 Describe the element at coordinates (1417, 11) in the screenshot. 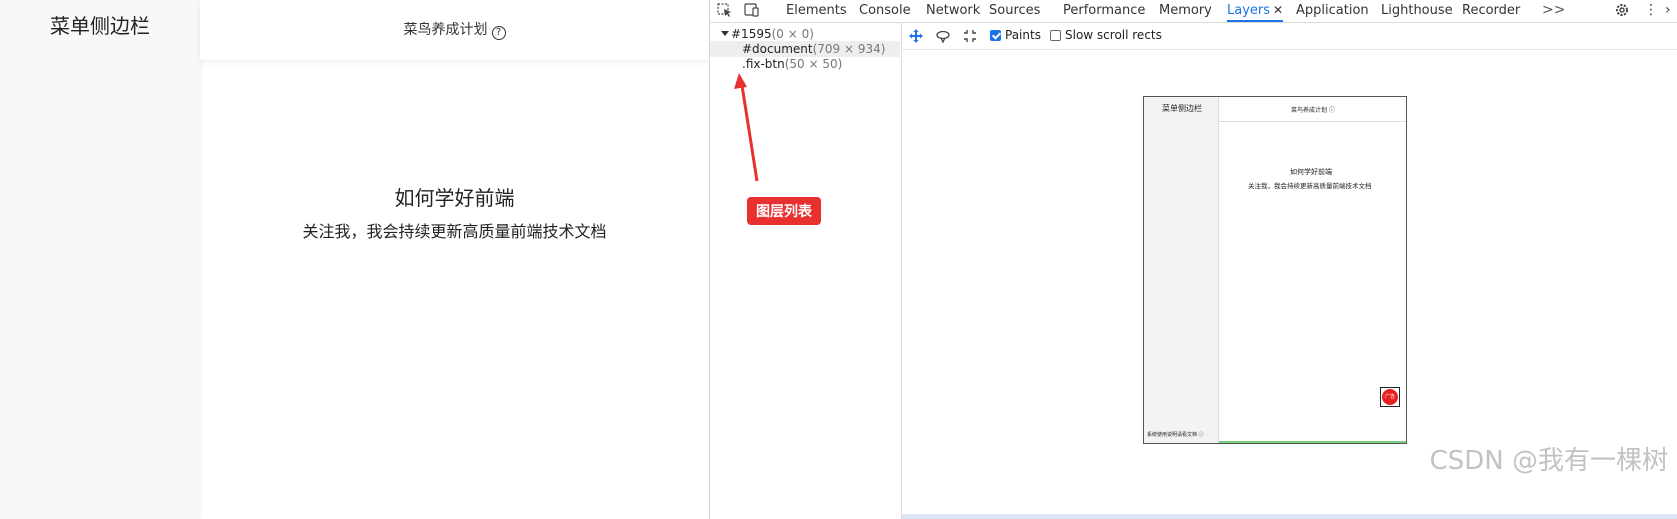

I see `tab-lighthouse: Lighthouse` at that location.